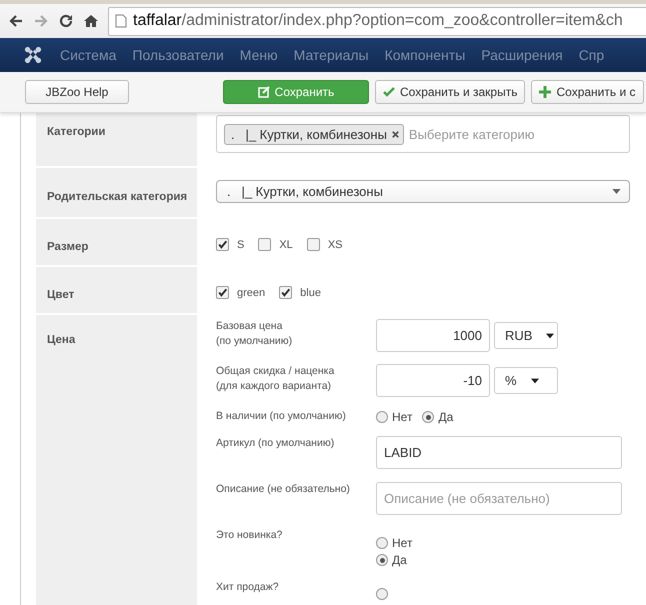 The width and height of the screenshot is (646, 605). I want to click on menu-item: Материалы, so click(331, 55).